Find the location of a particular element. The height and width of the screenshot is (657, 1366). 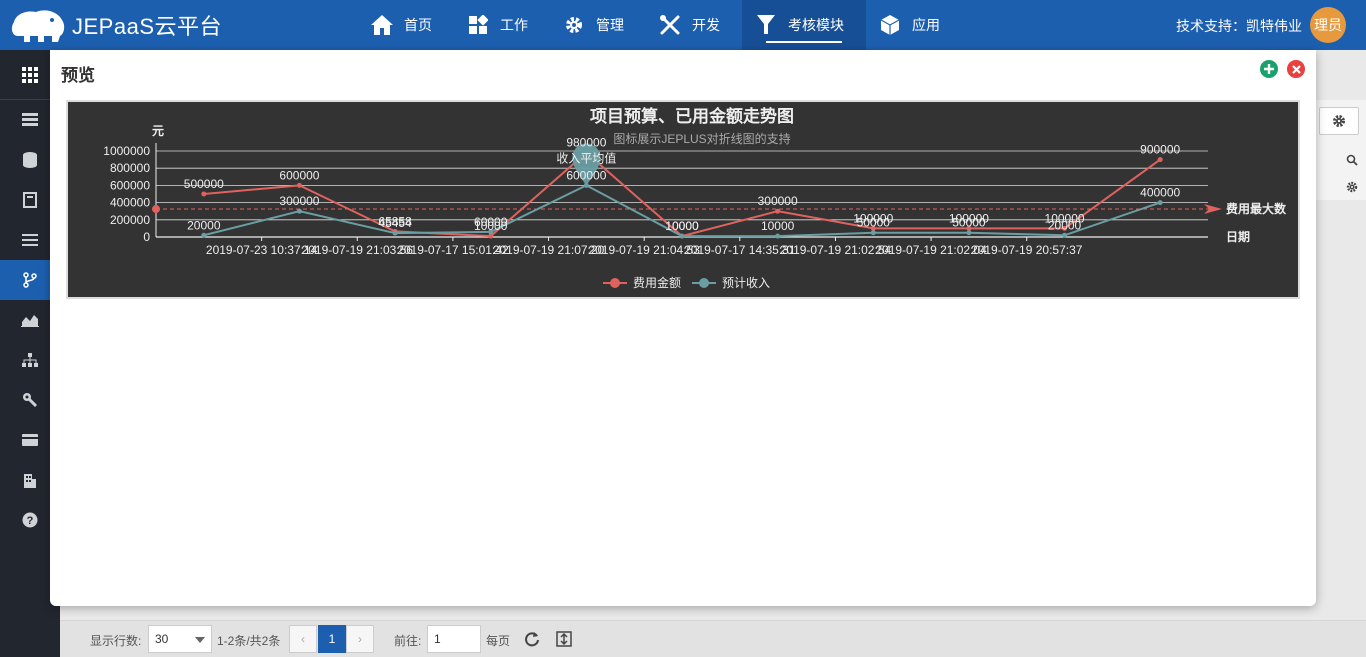

book-icon is located at coordinates (30, 200).